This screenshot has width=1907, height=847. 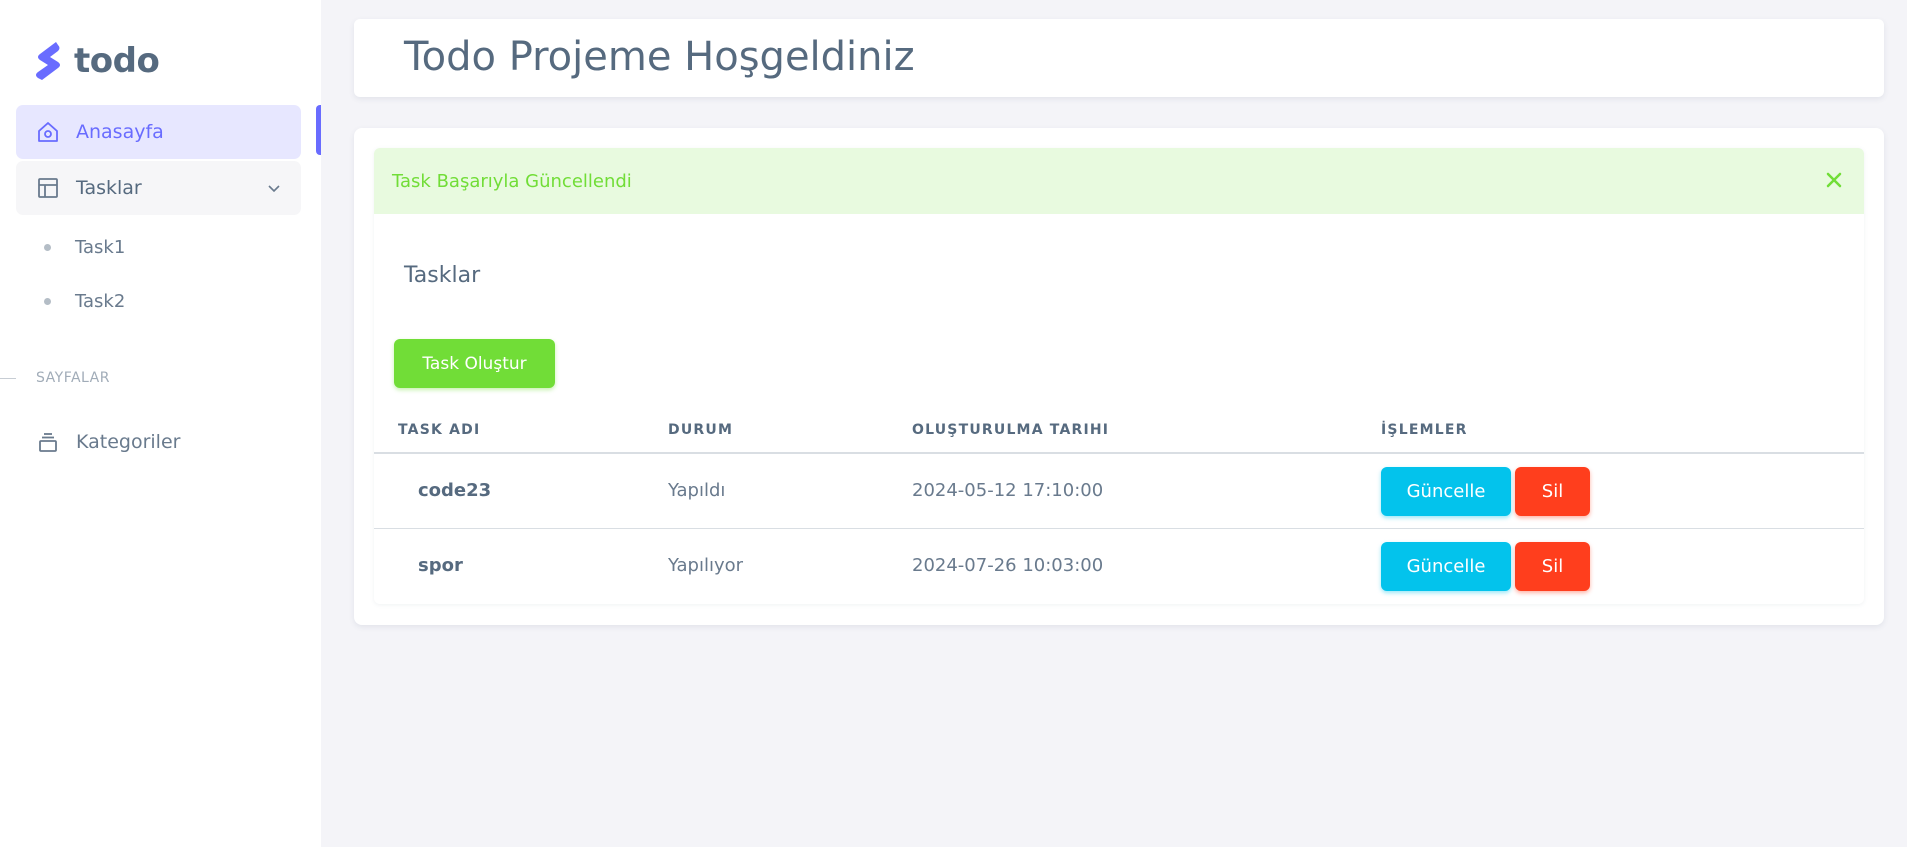 What do you see at coordinates (1119, 58) in the screenshot?
I see `page-header: Todo Projeme Hoşgeldiniz` at bounding box center [1119, 58].